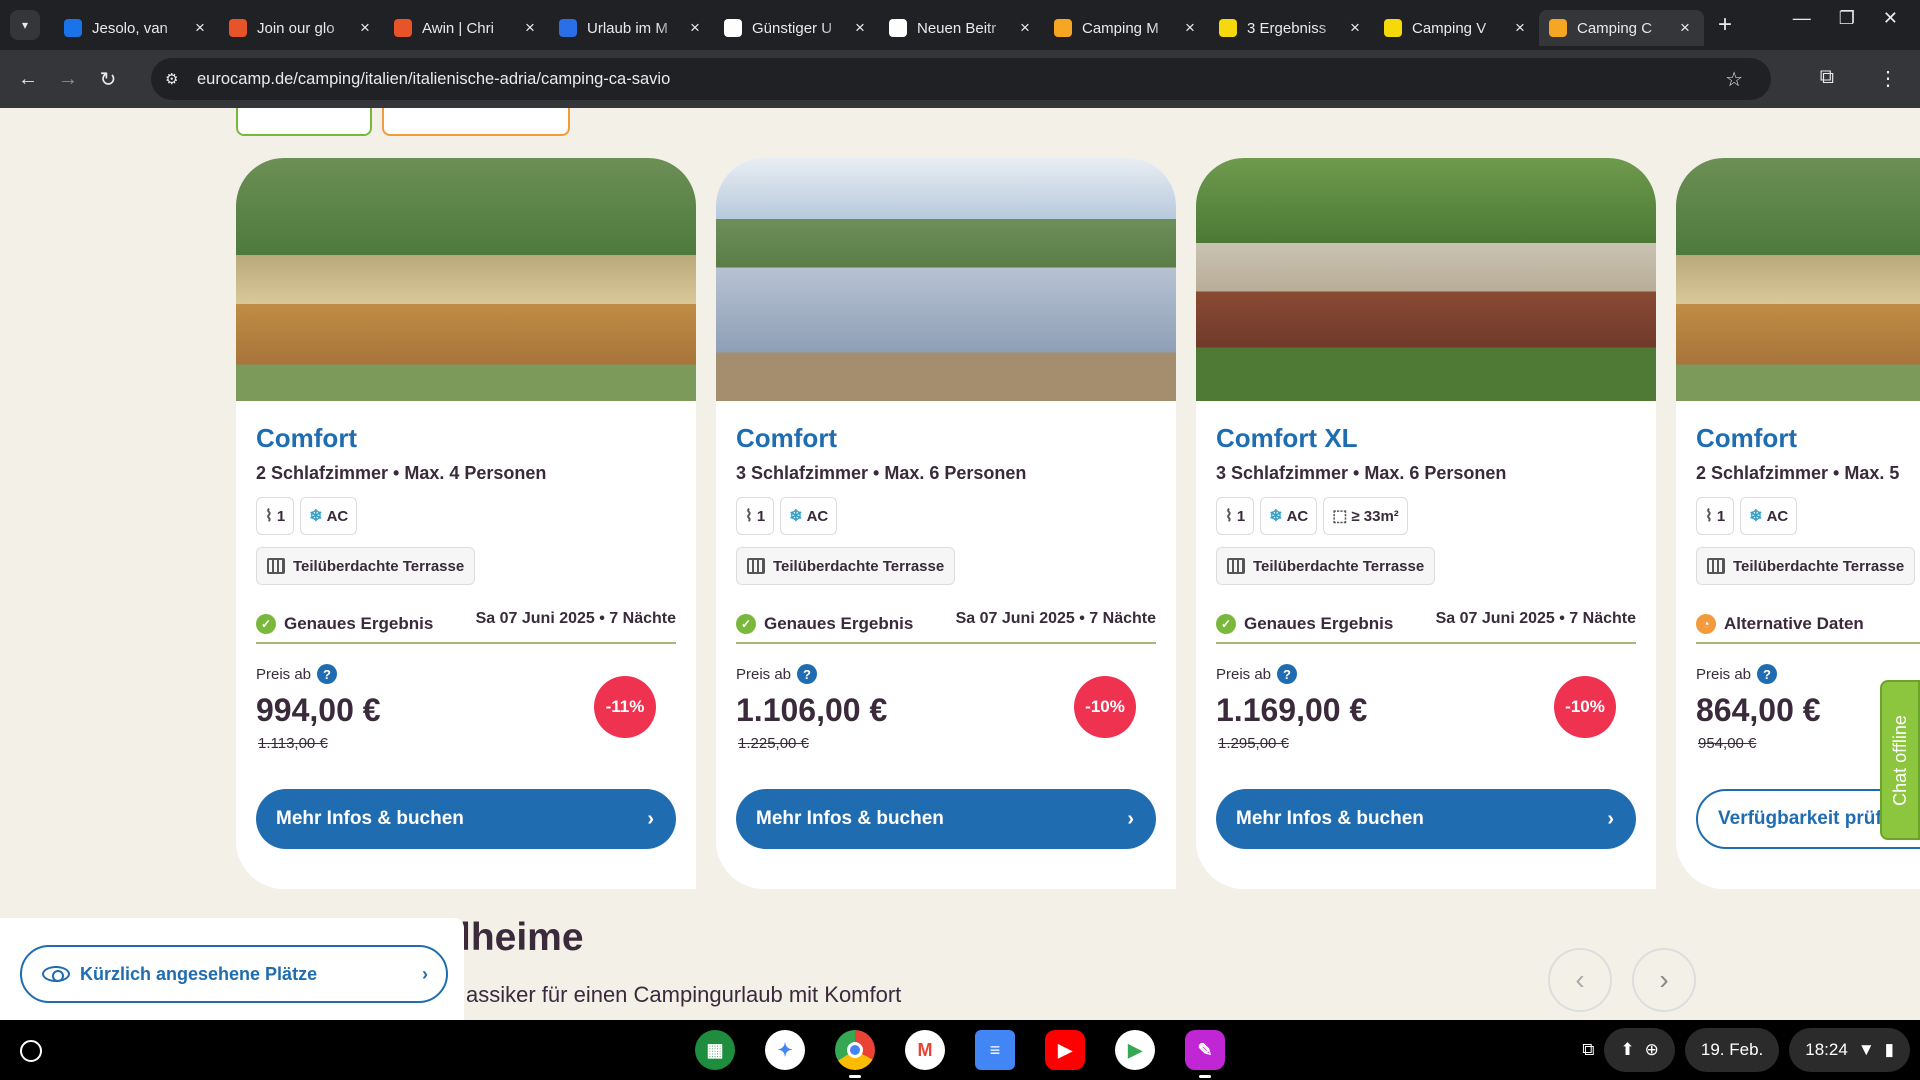 The image size is (1920, 1080). Describe the element at coordinates (785, 1050) in the screenshot. I see `gemini-icon: ✦` at that location.